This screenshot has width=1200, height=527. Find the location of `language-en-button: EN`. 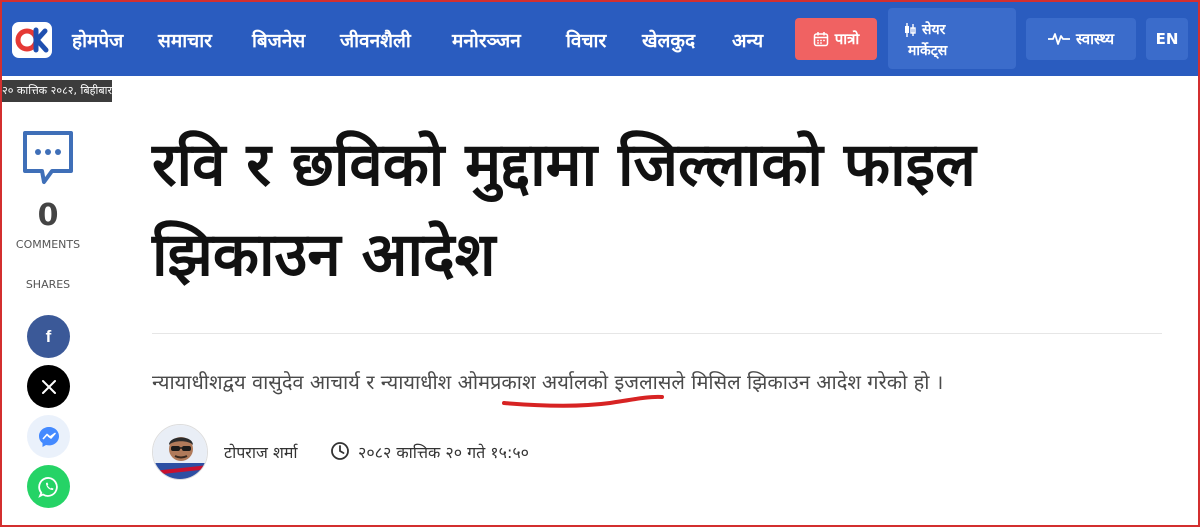

language-en-button: EN is located at coordinates (1167, 39).